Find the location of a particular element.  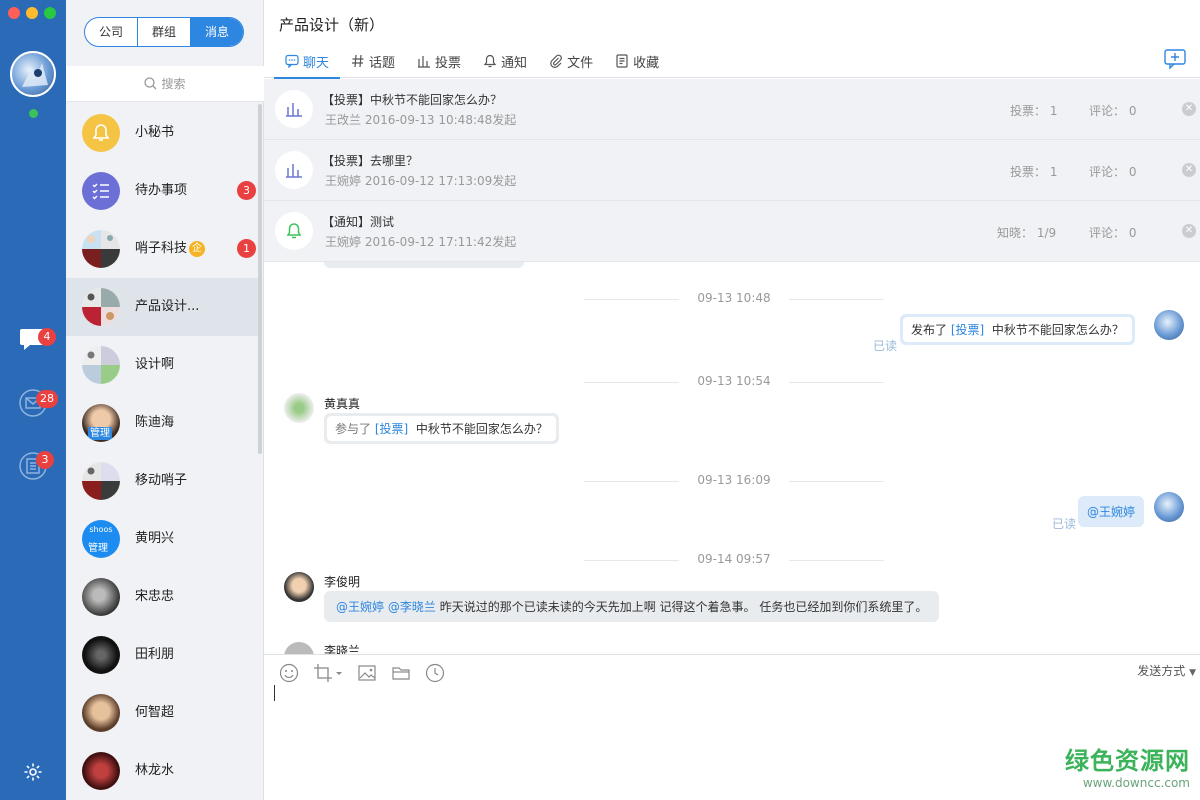

conversation-item: 哨子科技企 1 is located at coordinates (162, 249).